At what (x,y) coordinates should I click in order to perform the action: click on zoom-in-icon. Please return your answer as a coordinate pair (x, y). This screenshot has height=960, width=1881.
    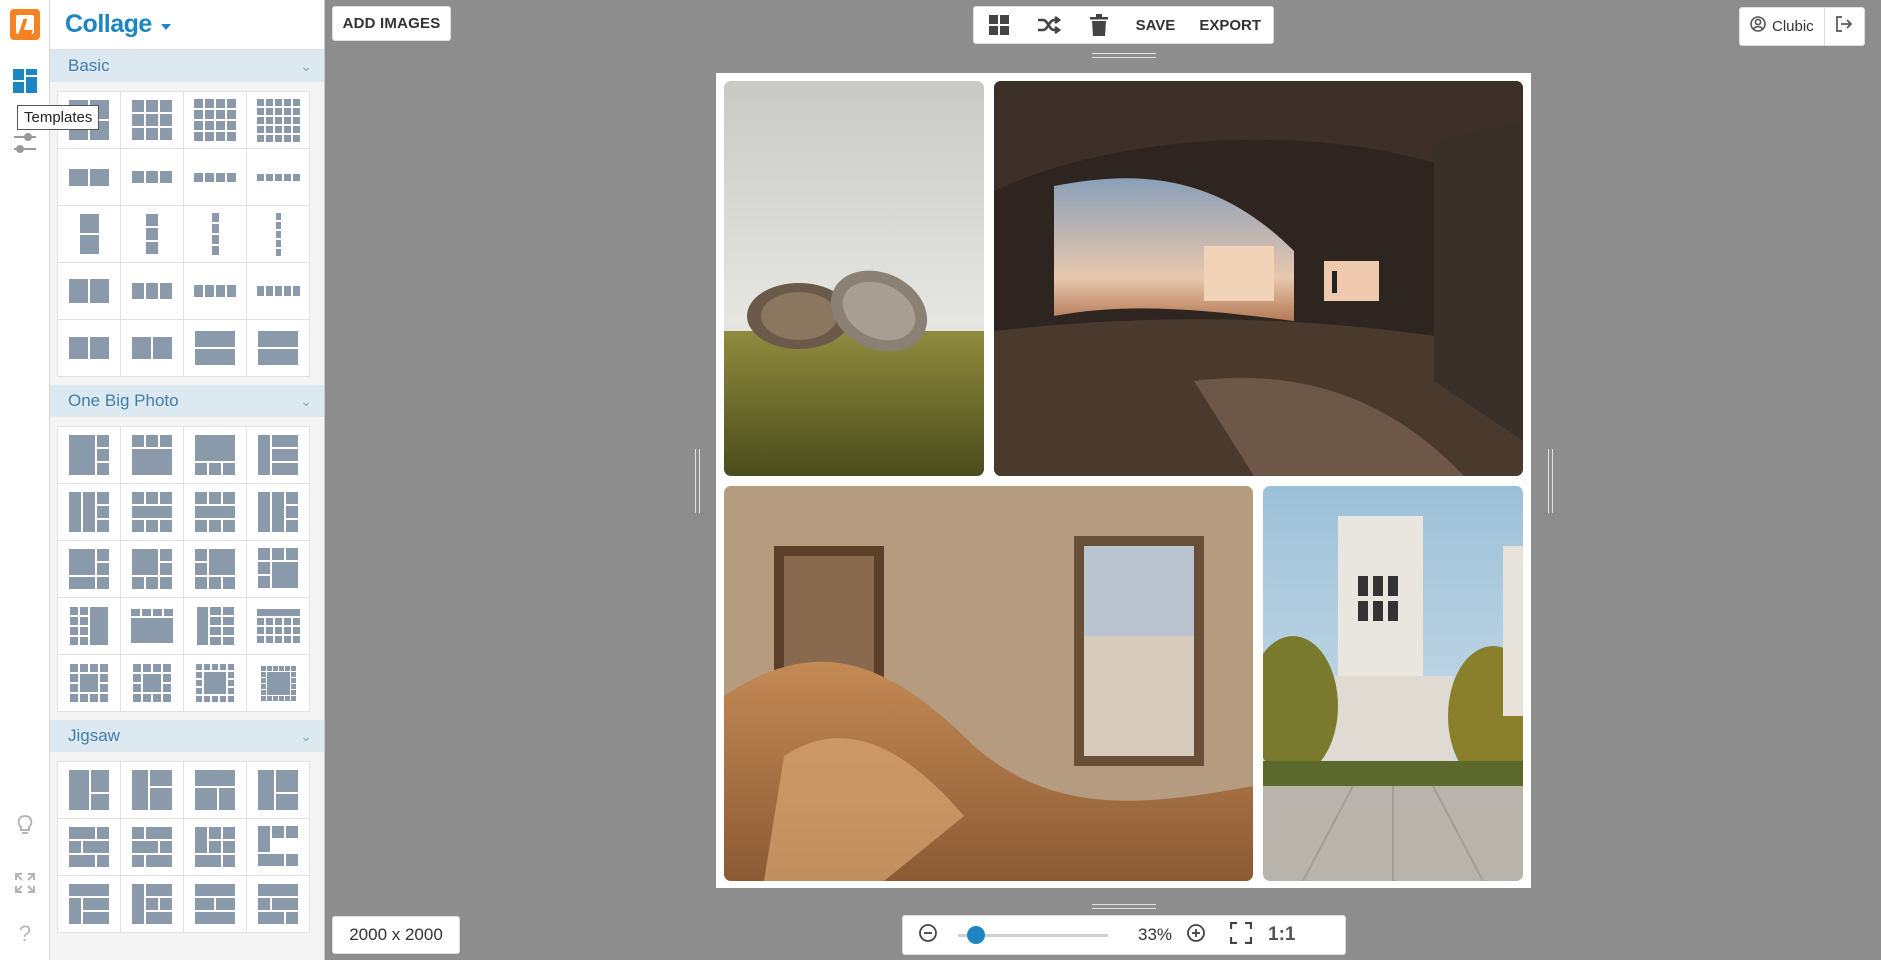
    Looking at the image, I should click on (1196, 935).